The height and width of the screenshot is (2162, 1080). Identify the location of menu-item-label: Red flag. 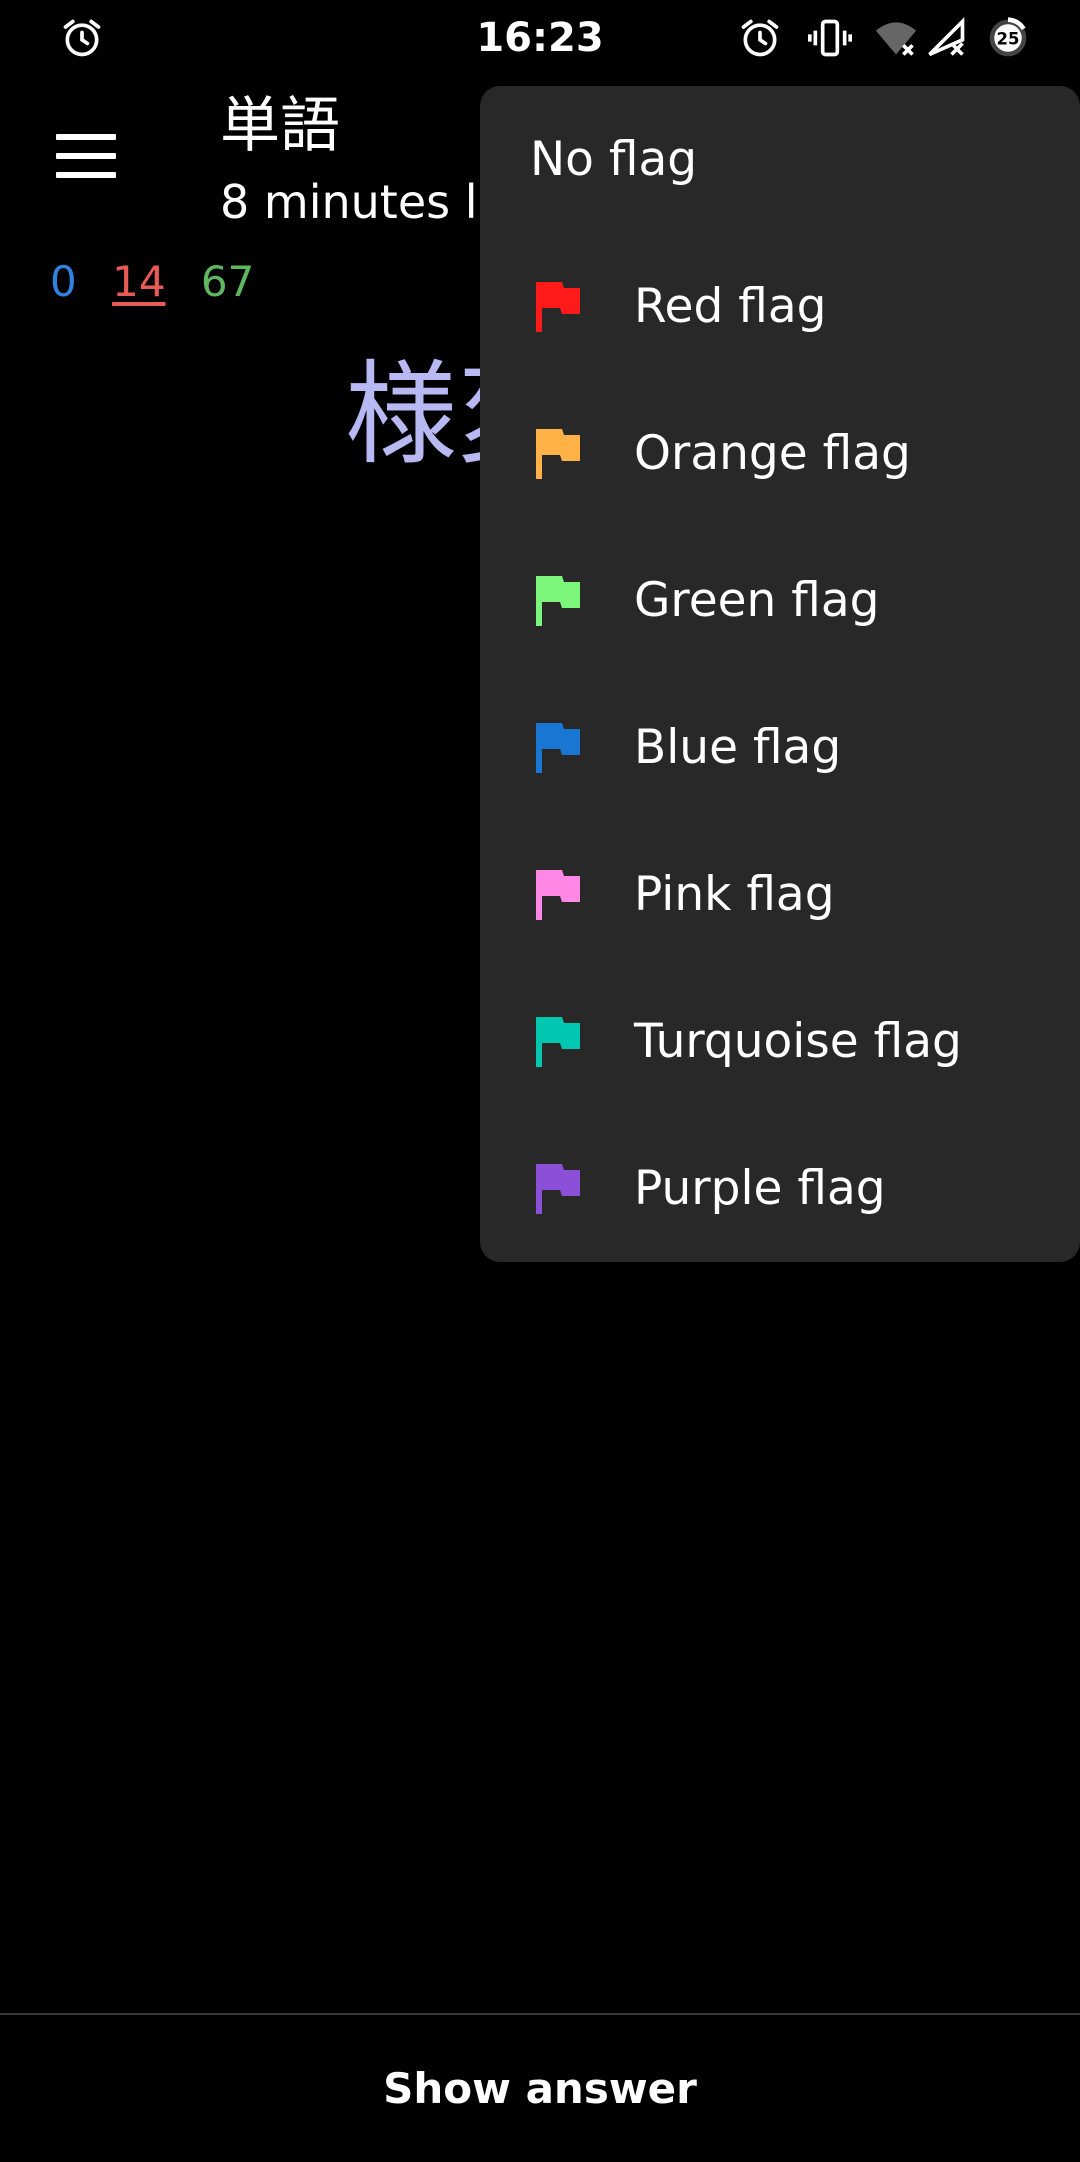
(730, 306).